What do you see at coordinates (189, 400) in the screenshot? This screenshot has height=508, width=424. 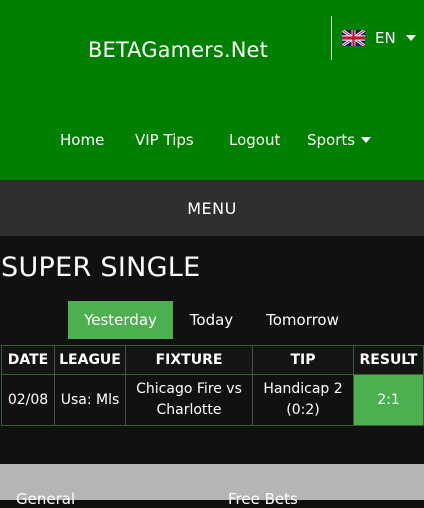 I see `cell-fixture: Chicago Fire vs Charlotte` at bounding box center [189, 400].